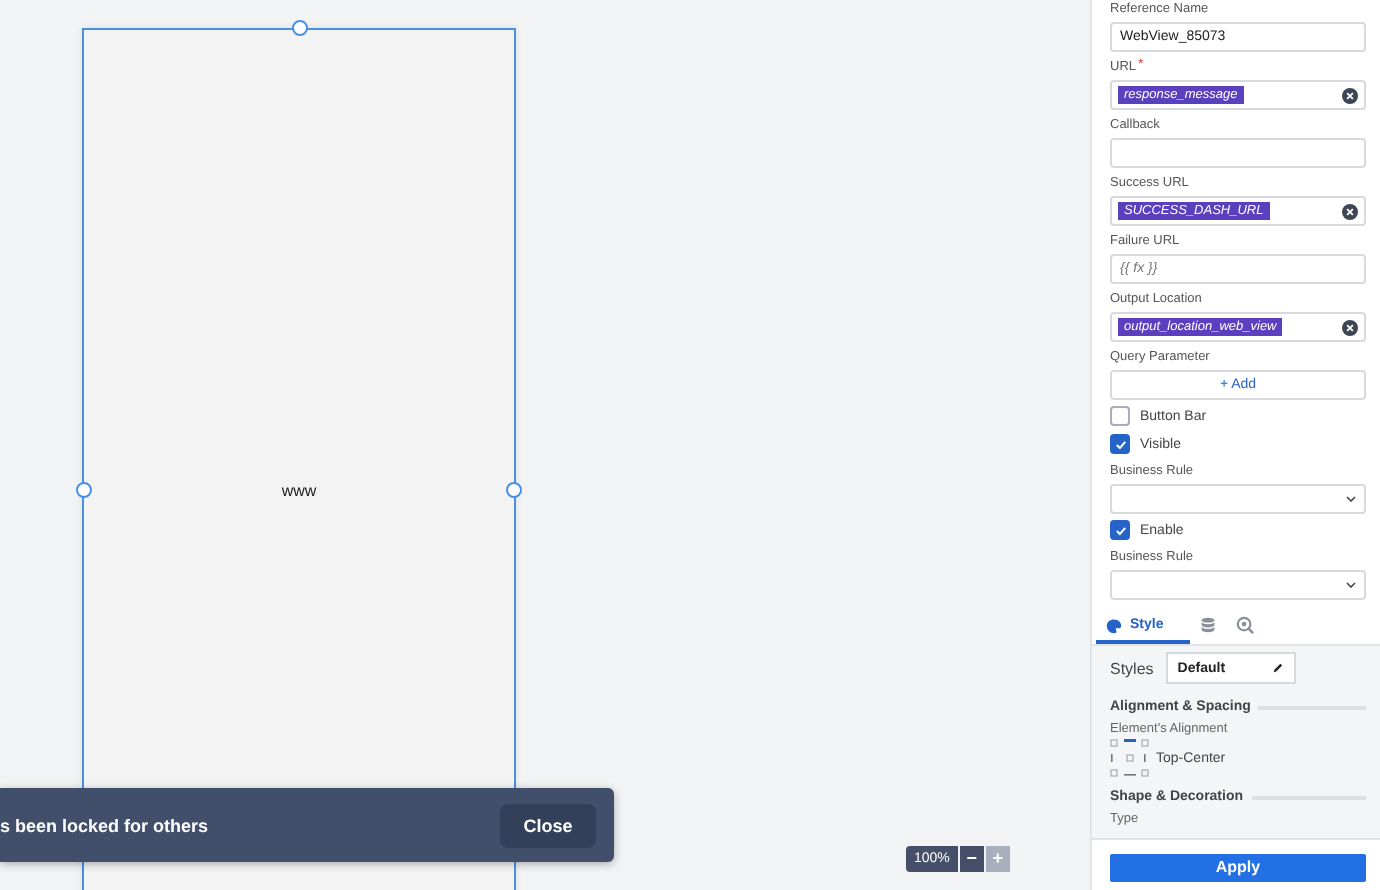  What do you see at coordinates (1207, 625) in the screenshot?
I see `database-icon` at bounding box center [1207, 625].